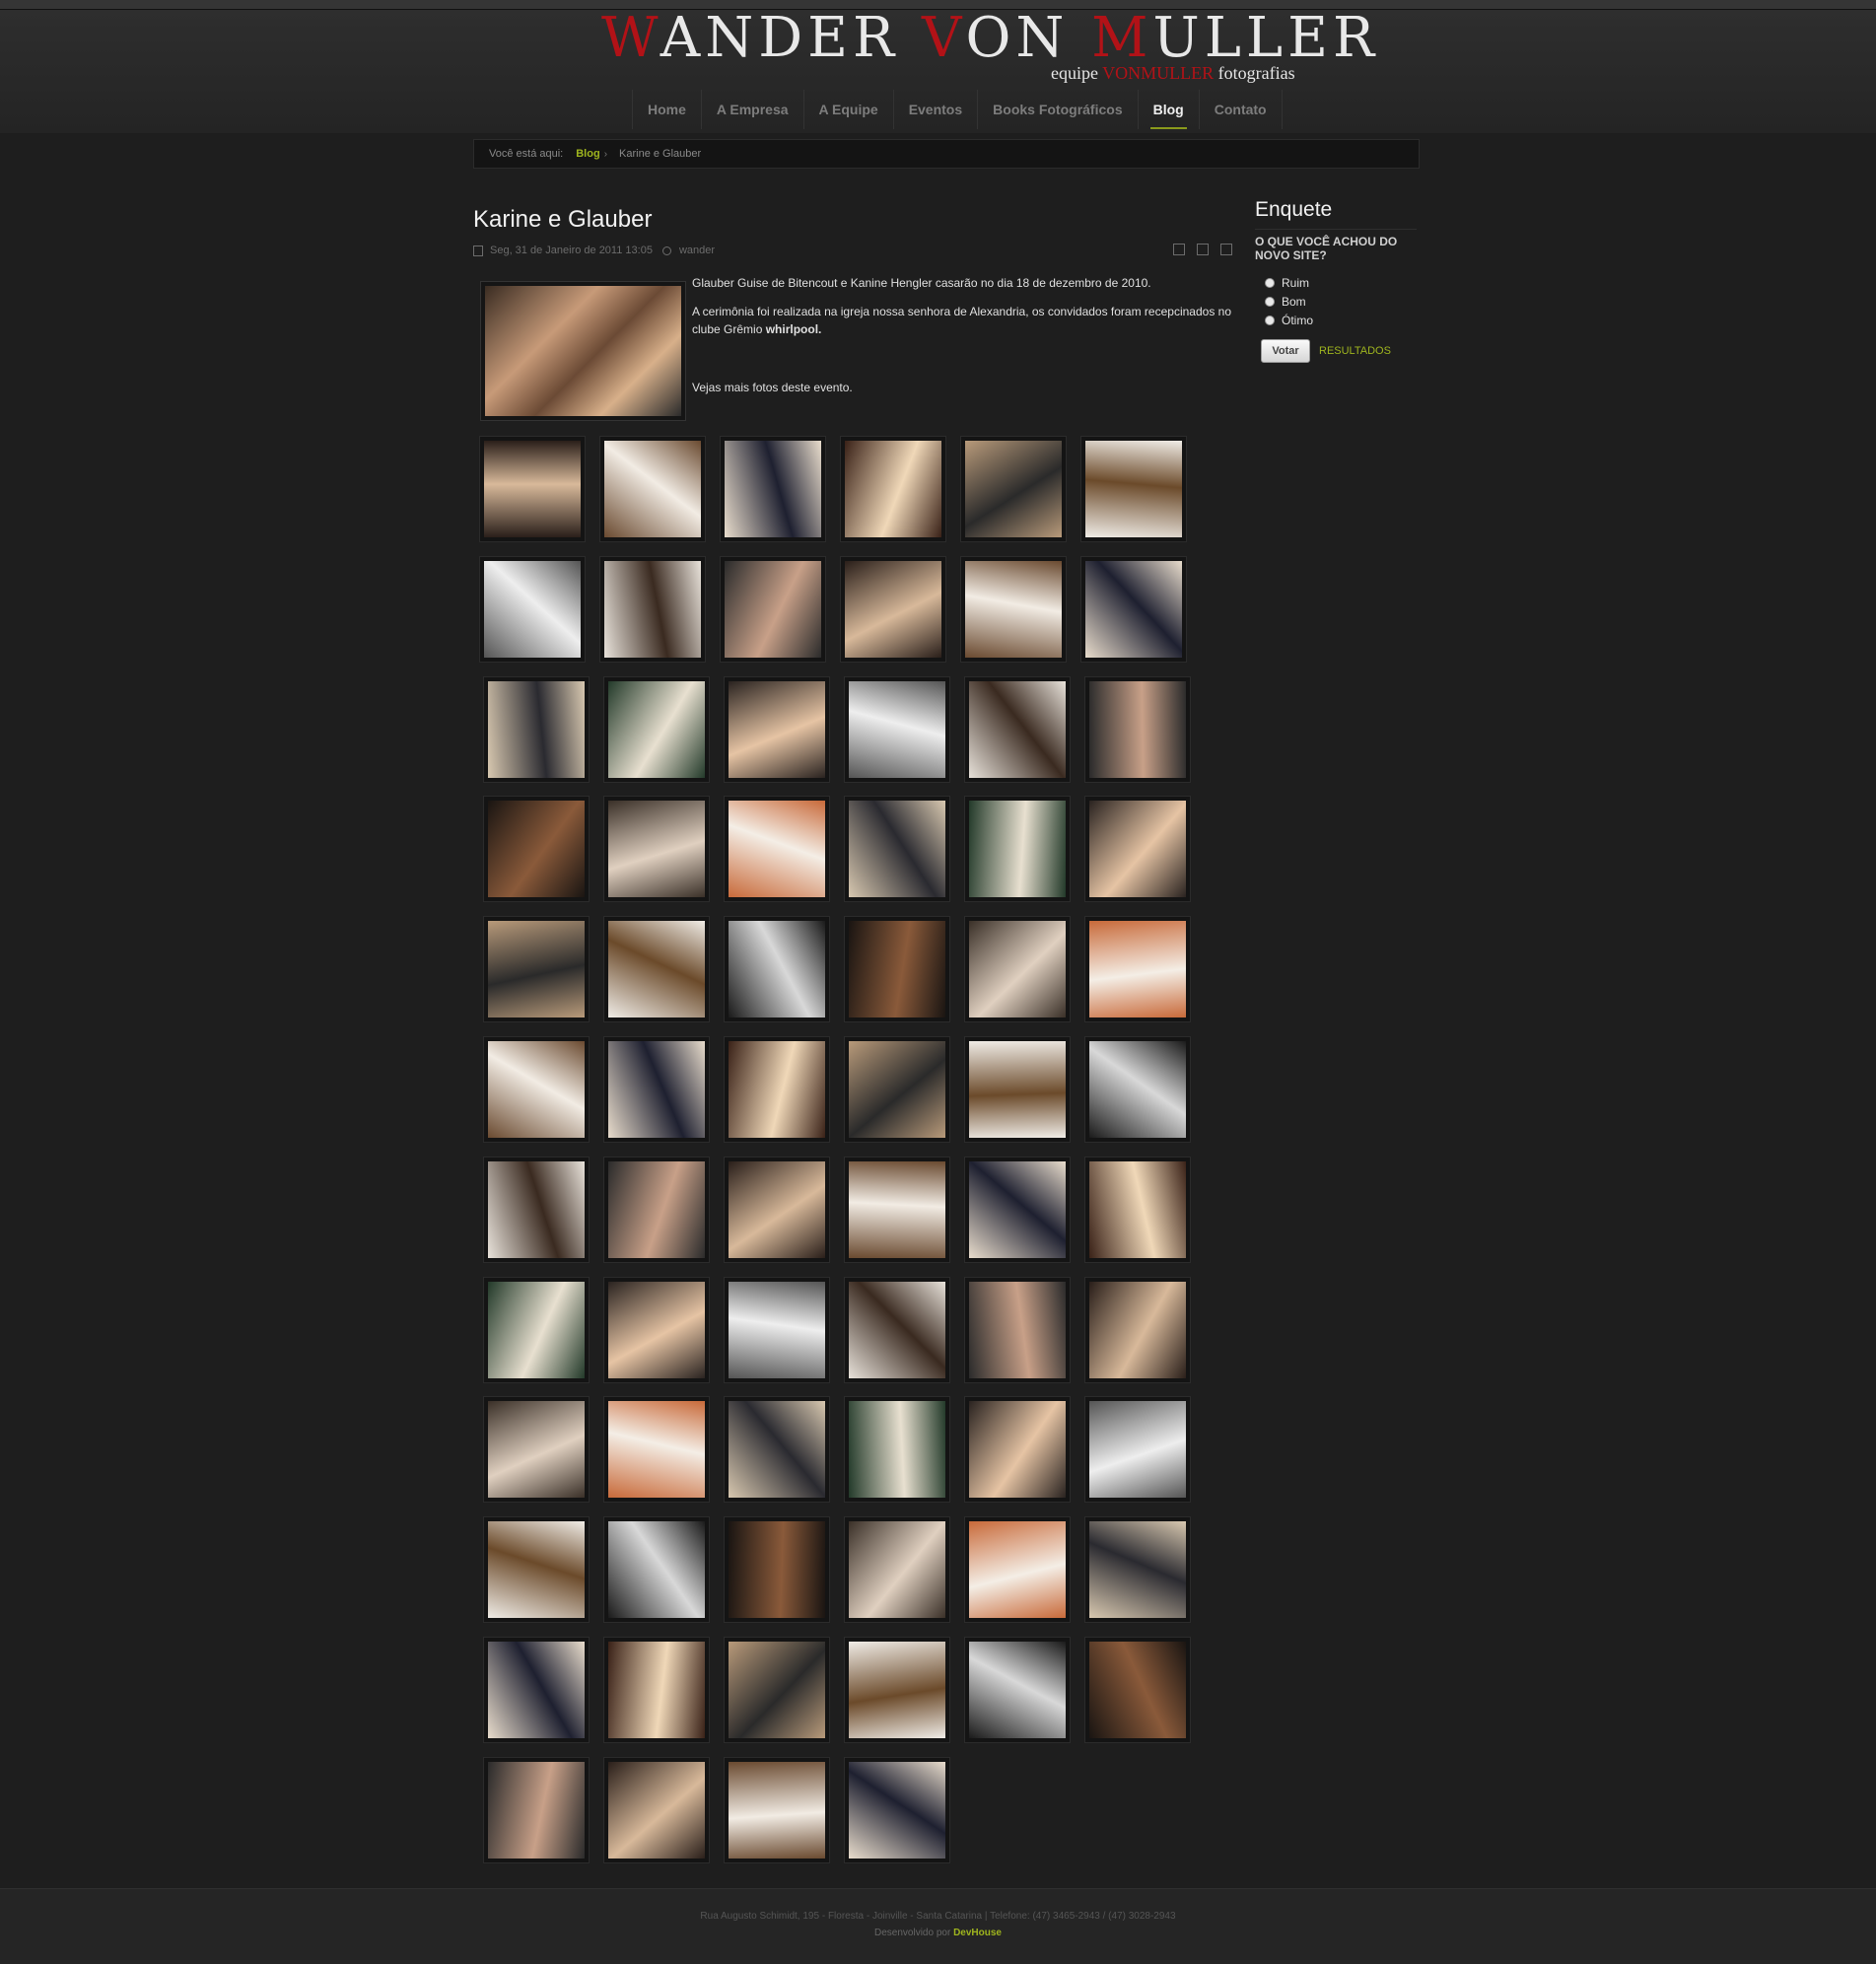 The height and width of the screenshot is (1964, 1876). What do you see at coordinates (1270, 320) in the screenshot?
I see `radio-otimo` at bounding box center [1270, 320].